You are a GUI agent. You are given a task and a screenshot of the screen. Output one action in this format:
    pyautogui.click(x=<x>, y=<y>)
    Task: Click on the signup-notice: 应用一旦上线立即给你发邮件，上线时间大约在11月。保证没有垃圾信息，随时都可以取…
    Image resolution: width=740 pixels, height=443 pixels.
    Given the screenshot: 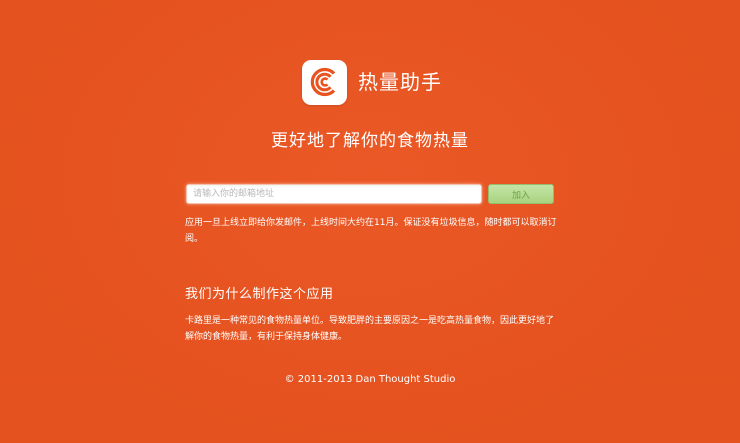 What is the action you would take?
    pyautogui.click(x=371, y=231)
    